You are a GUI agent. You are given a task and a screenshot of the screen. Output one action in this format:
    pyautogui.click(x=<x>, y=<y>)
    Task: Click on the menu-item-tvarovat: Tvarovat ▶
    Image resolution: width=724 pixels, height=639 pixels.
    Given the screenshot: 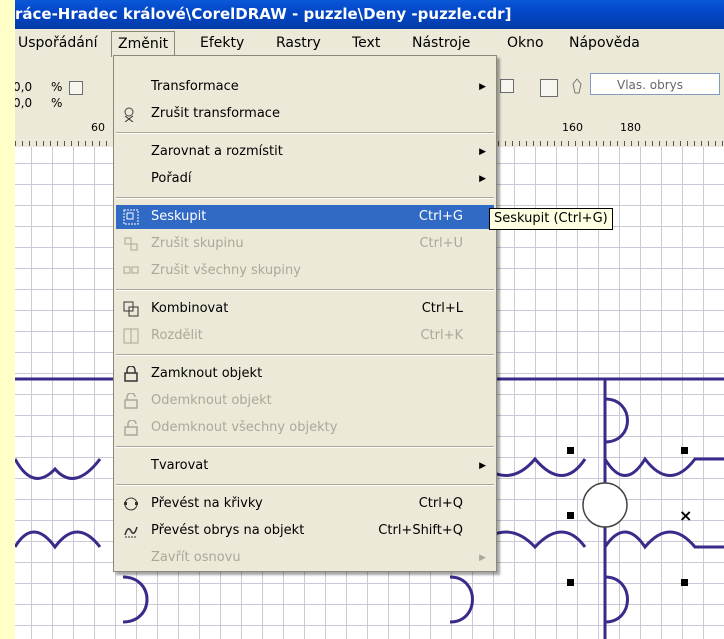 What is the action you would take?
    pyautogui.click(x=305, y=466)
    